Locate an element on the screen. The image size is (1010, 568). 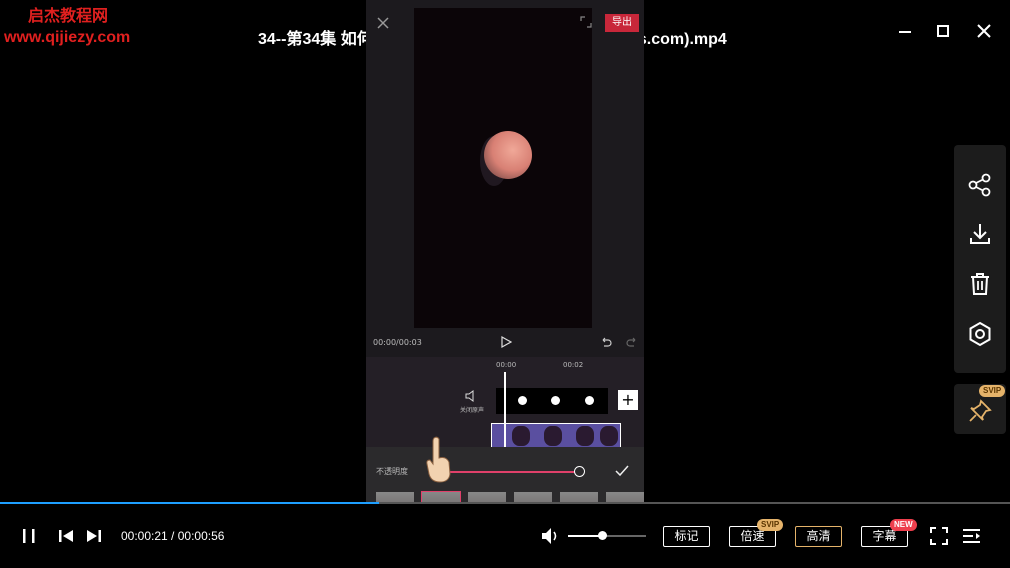
skip-previous-icon is located at coordinates (66, 536).